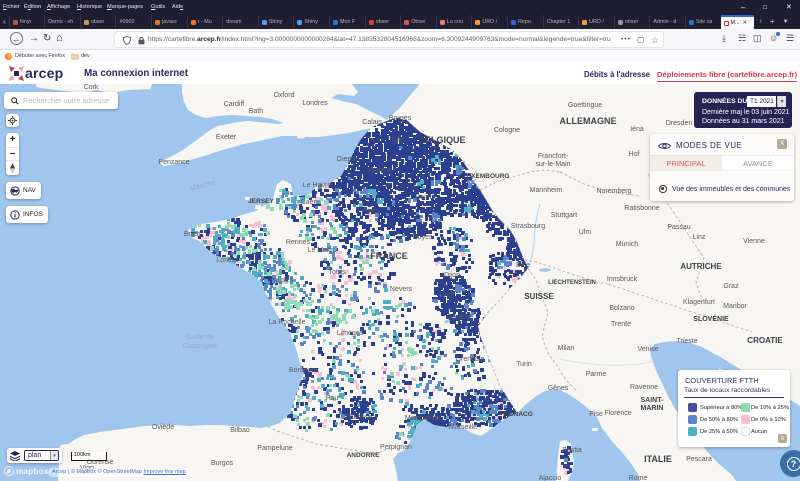 This screenshot has height=481, width=800. What do you see at coordinates (699, 237) in the screenshot?
I see `svg-text: Linz` at bounding box center [699, 237].